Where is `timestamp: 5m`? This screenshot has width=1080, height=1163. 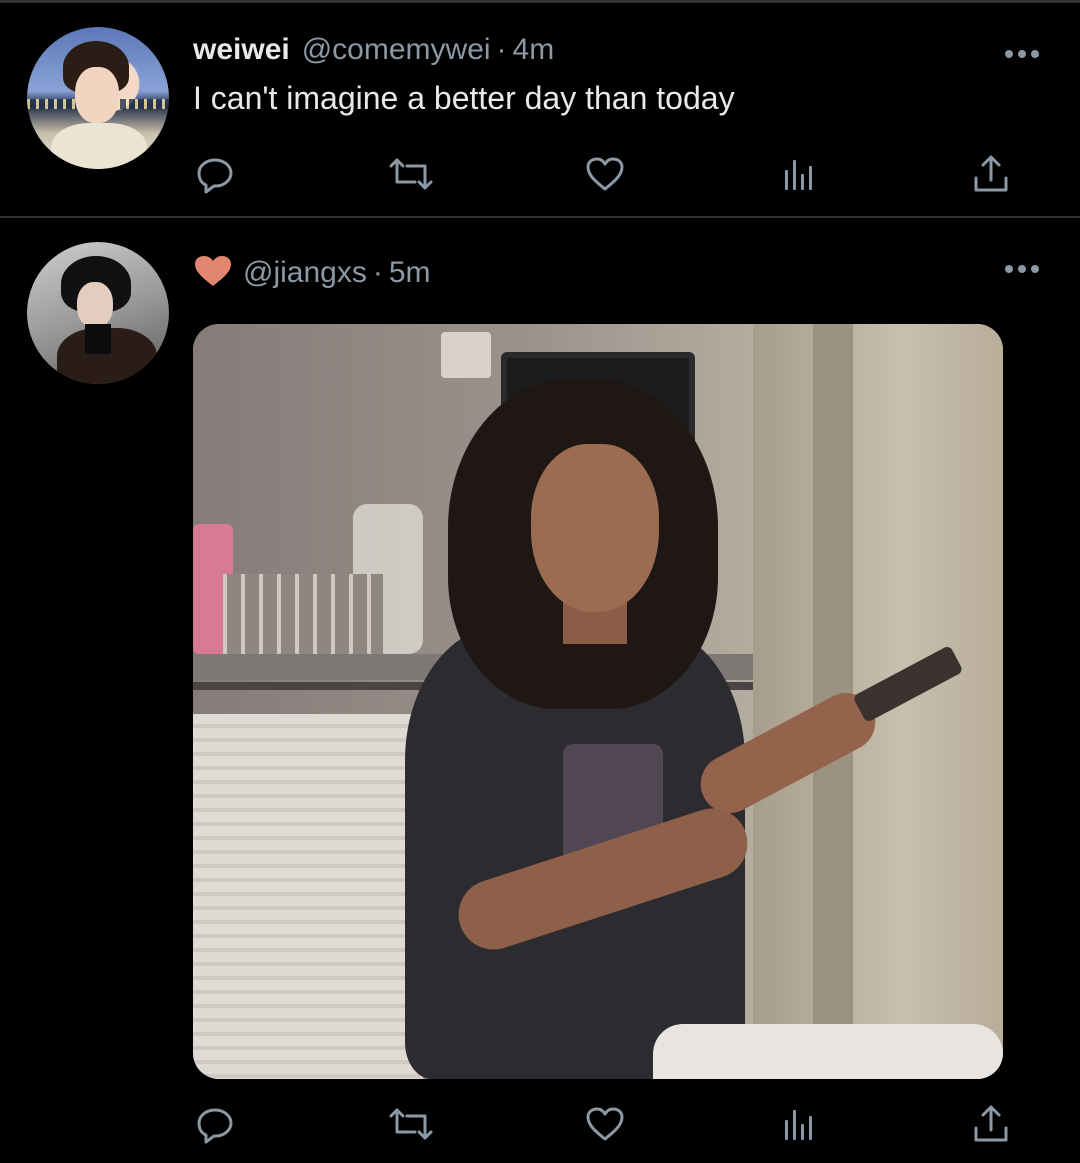
timestamp: 5m is located at coordinates (410, 273).